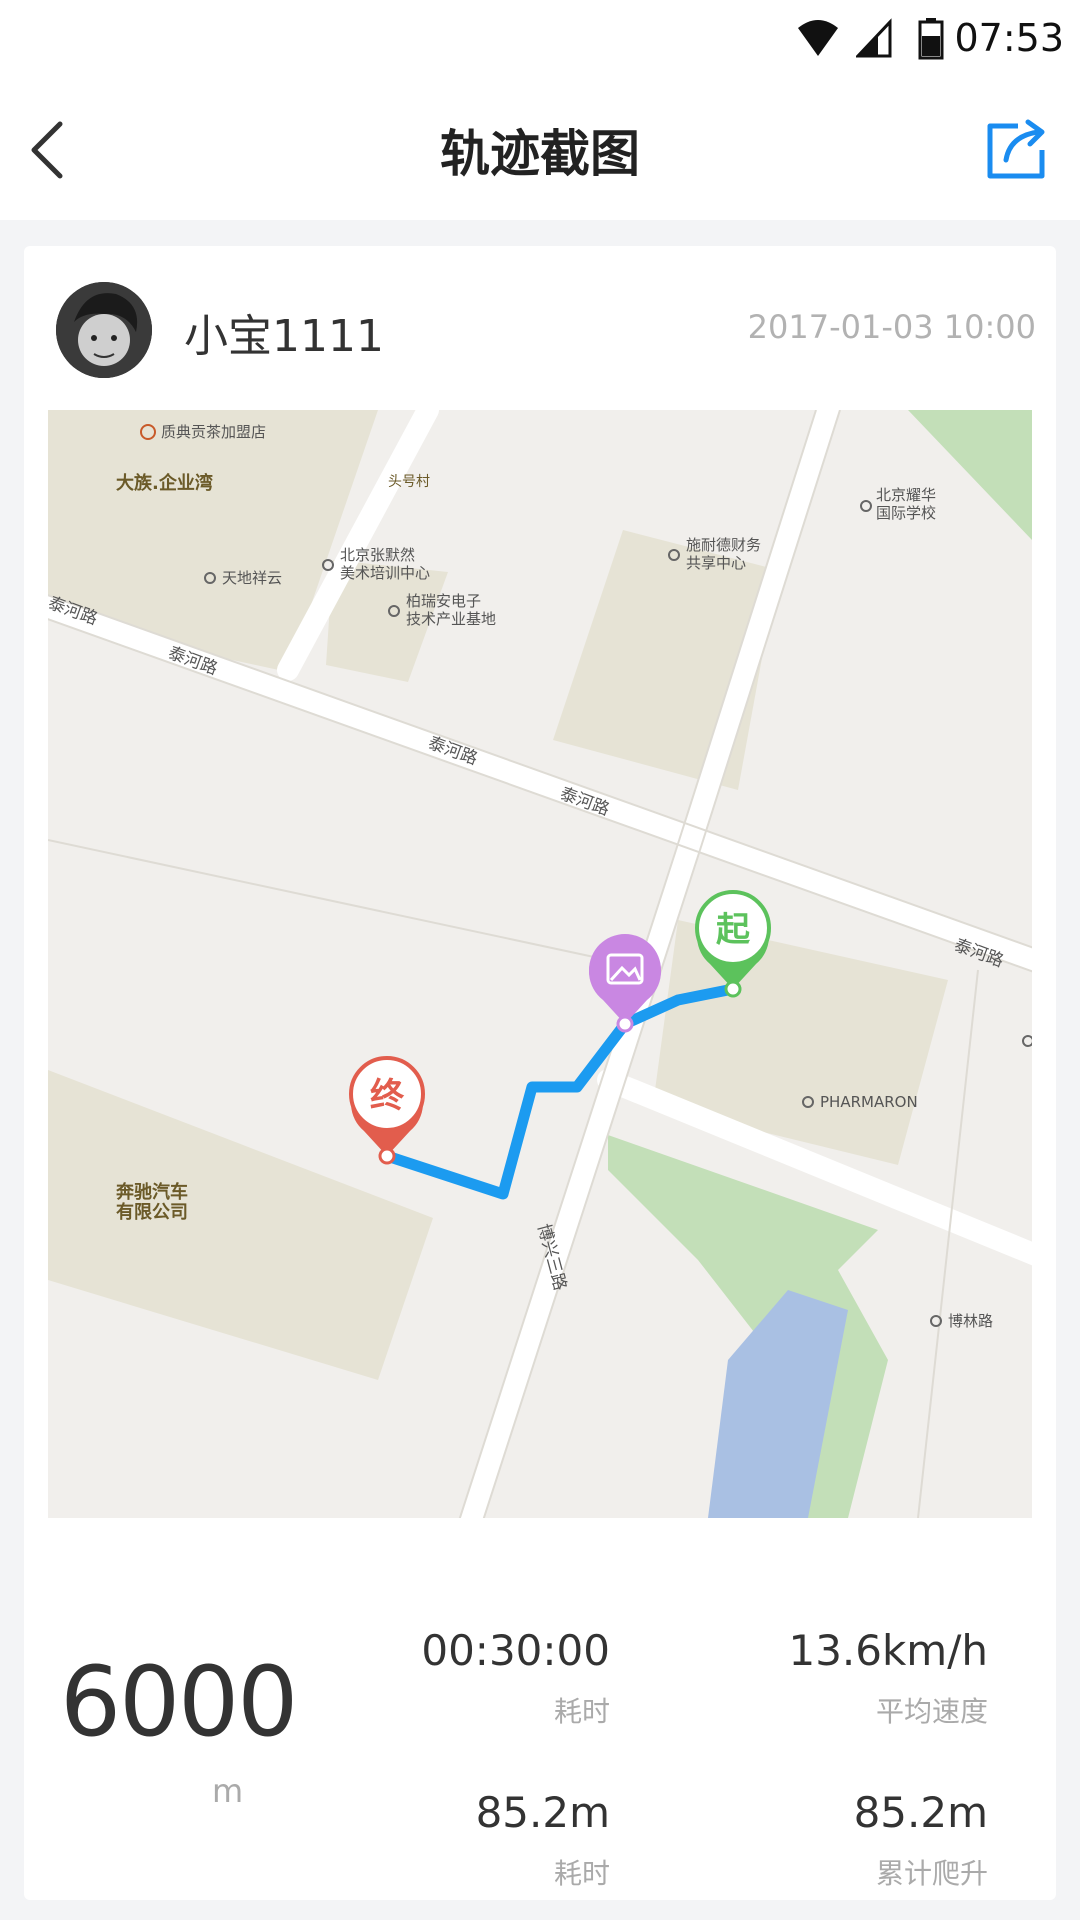 Image resolution: width=1080 pixels, height=1920 pixels. Describe the element at coordinates (818, 38) in the screenshot. I see `wifi-icon` at that location.